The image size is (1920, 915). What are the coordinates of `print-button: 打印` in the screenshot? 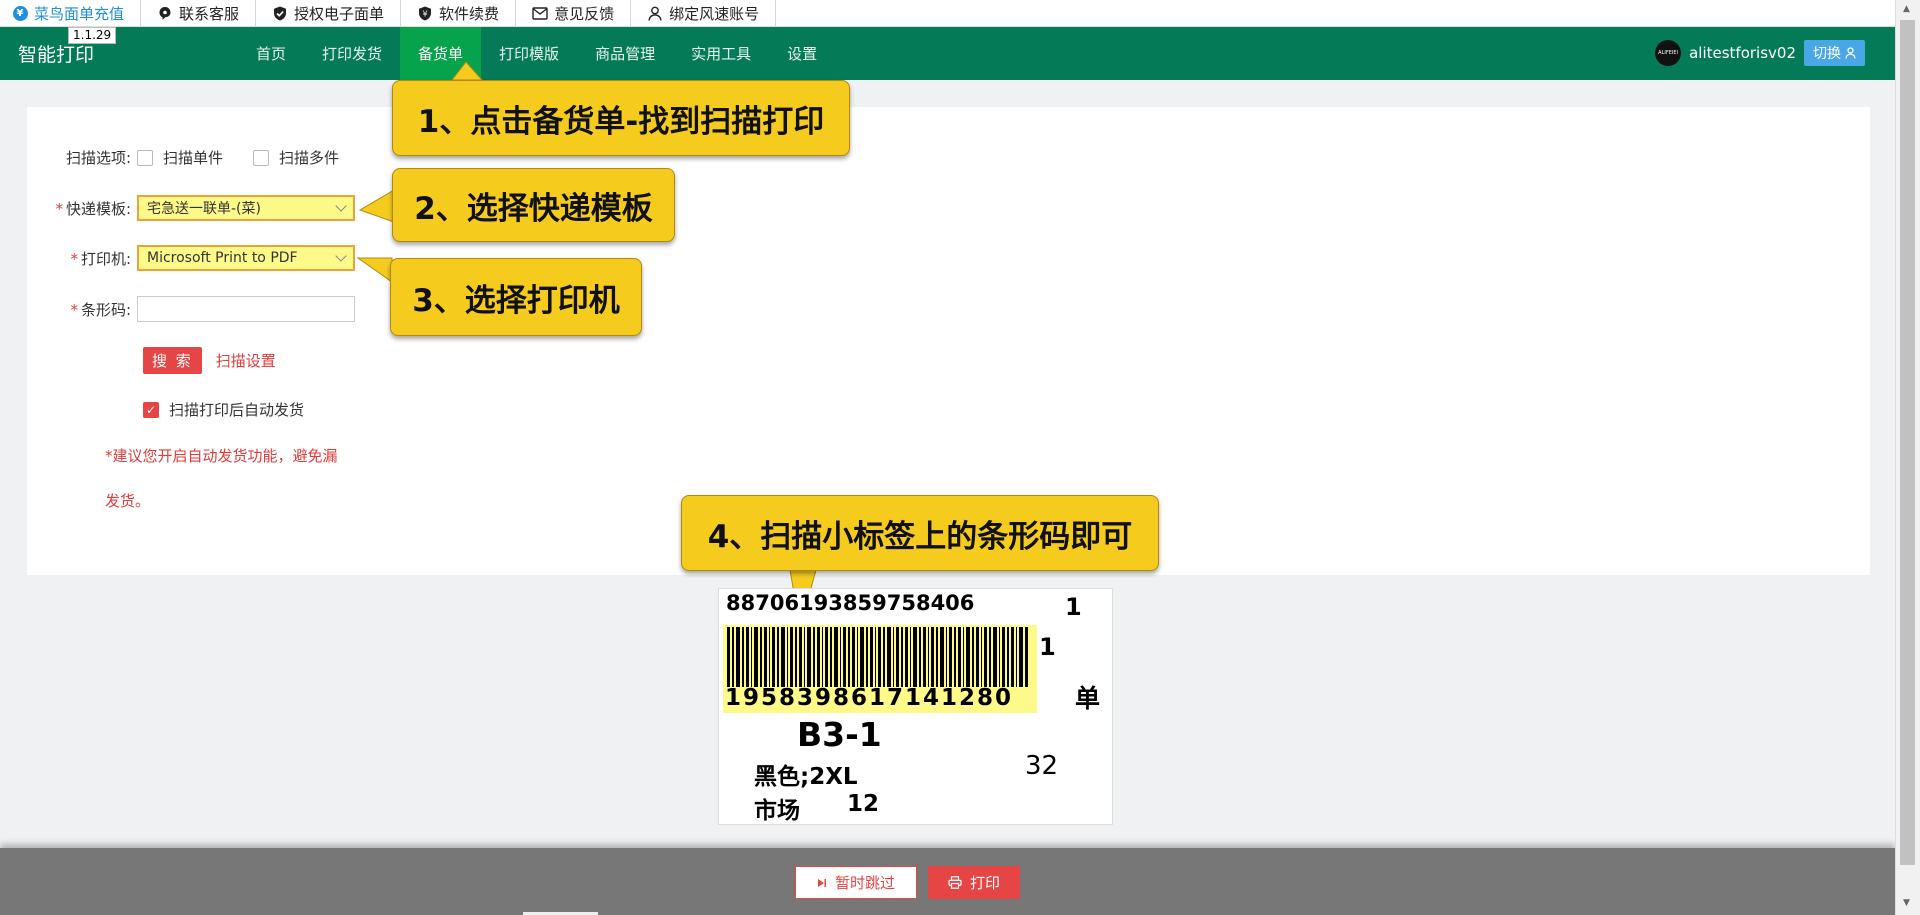 It's located at (974, 882).